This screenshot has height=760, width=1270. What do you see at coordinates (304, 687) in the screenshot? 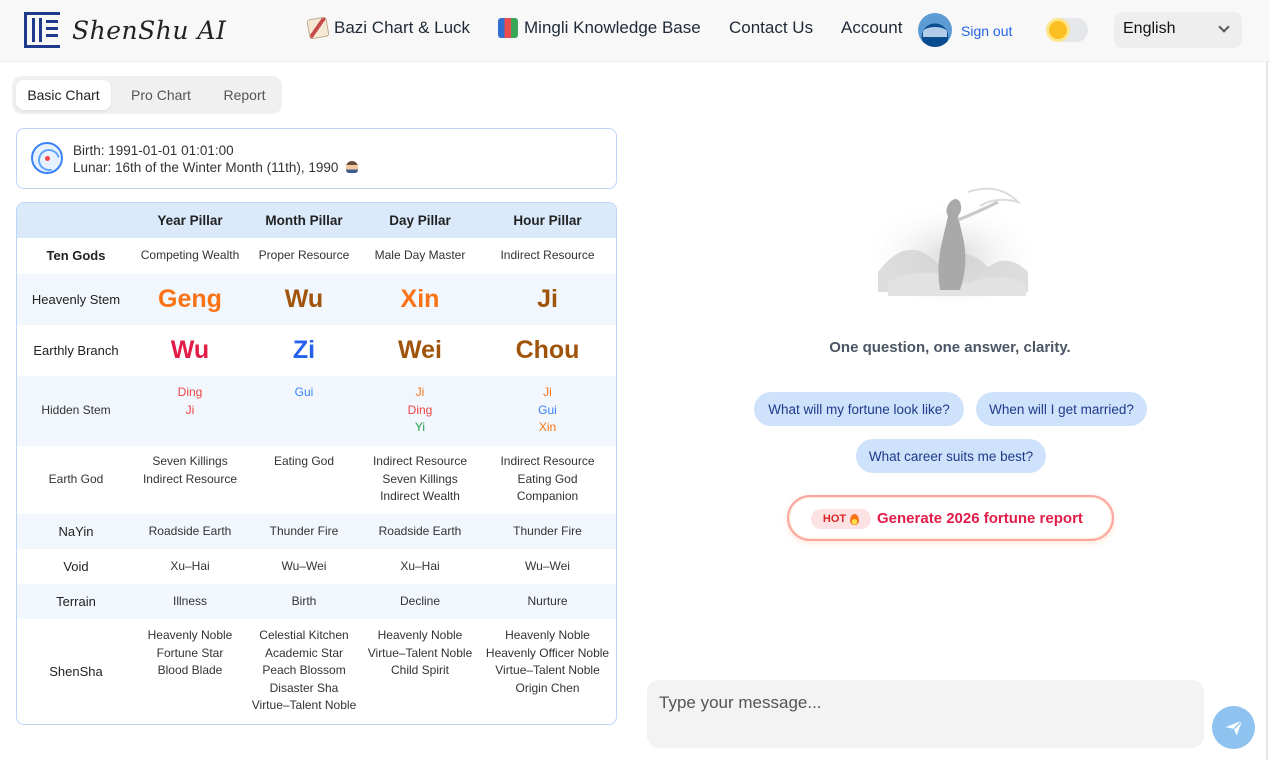
I see `shensha-item: Disaster Sha` at bounding box center [304, 687].